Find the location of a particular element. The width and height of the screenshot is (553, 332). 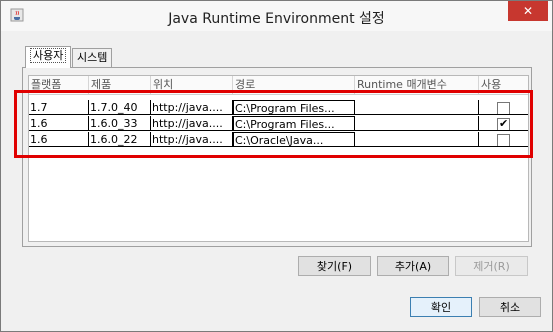

close-icon: ✕ is located at coordinates (528, 11).